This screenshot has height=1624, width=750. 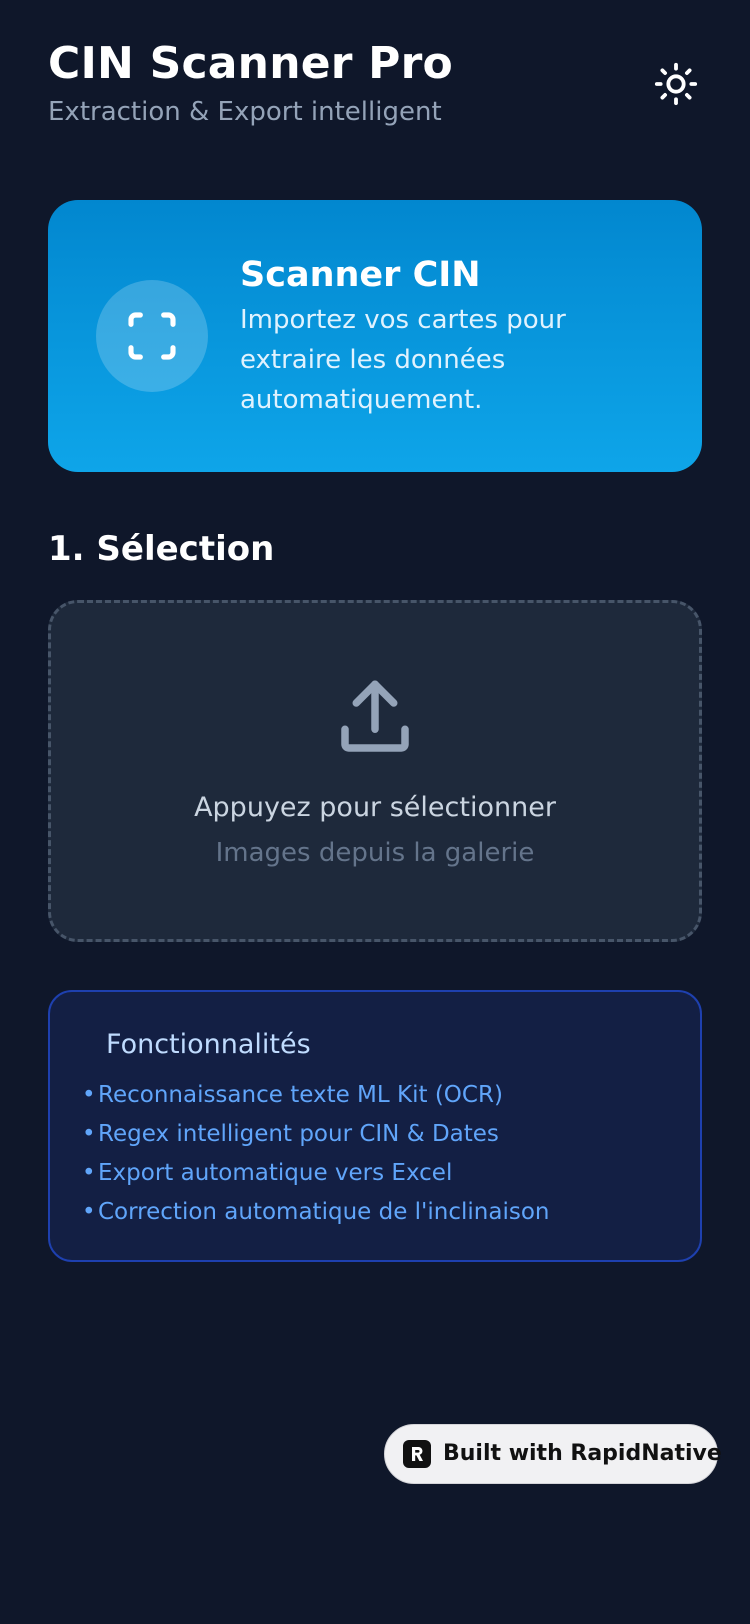 I want to click on upload-icon, so click(x=375, y=716).